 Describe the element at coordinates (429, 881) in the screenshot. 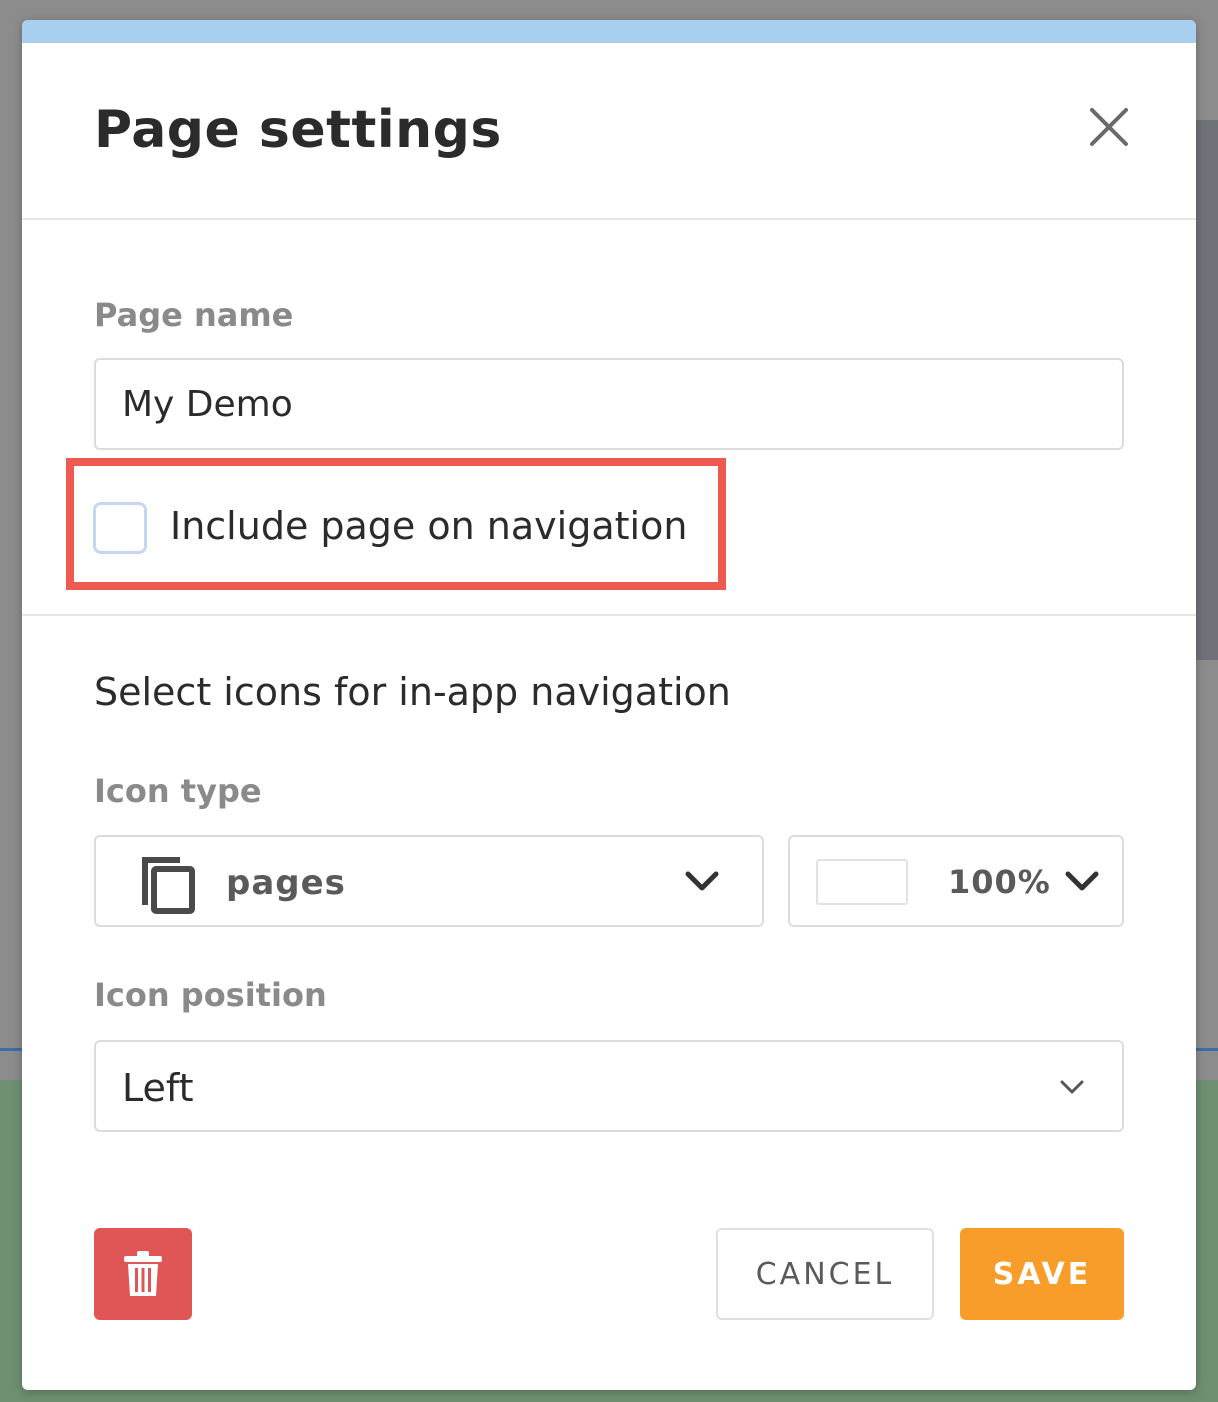

I see `icon-type-select: pages` at that location.